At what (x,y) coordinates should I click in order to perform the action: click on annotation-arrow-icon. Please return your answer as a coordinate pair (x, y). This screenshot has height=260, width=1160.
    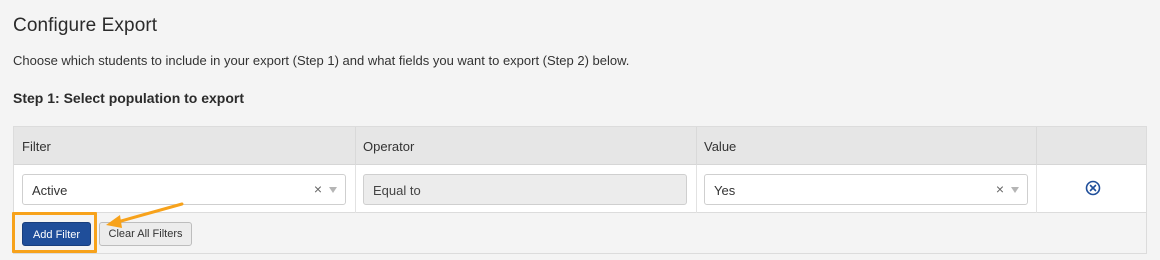
    Looking at the image, I should click on (145, 215).